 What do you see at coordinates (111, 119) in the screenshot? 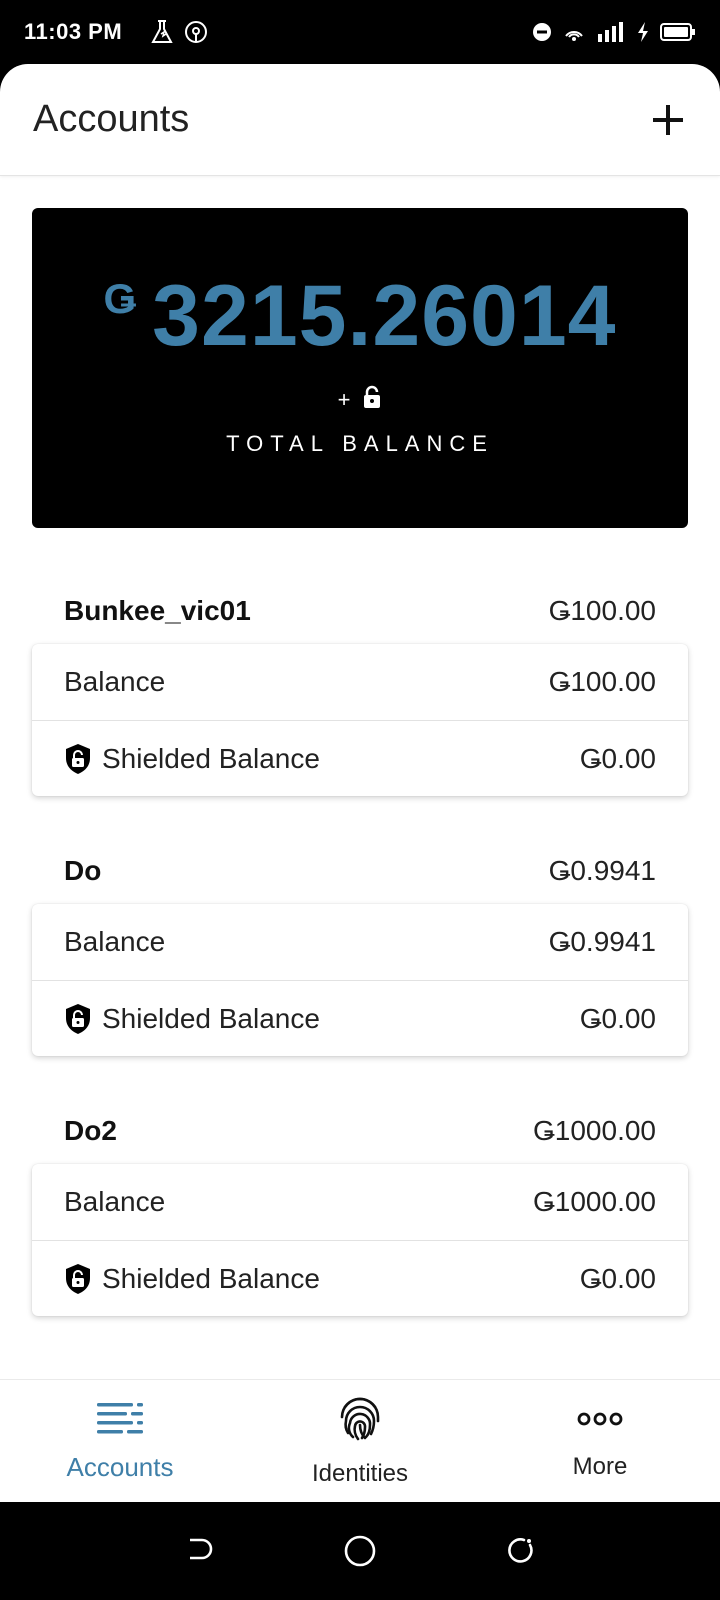
I see `page-title: Accounts` at bounding box center [111, 119].